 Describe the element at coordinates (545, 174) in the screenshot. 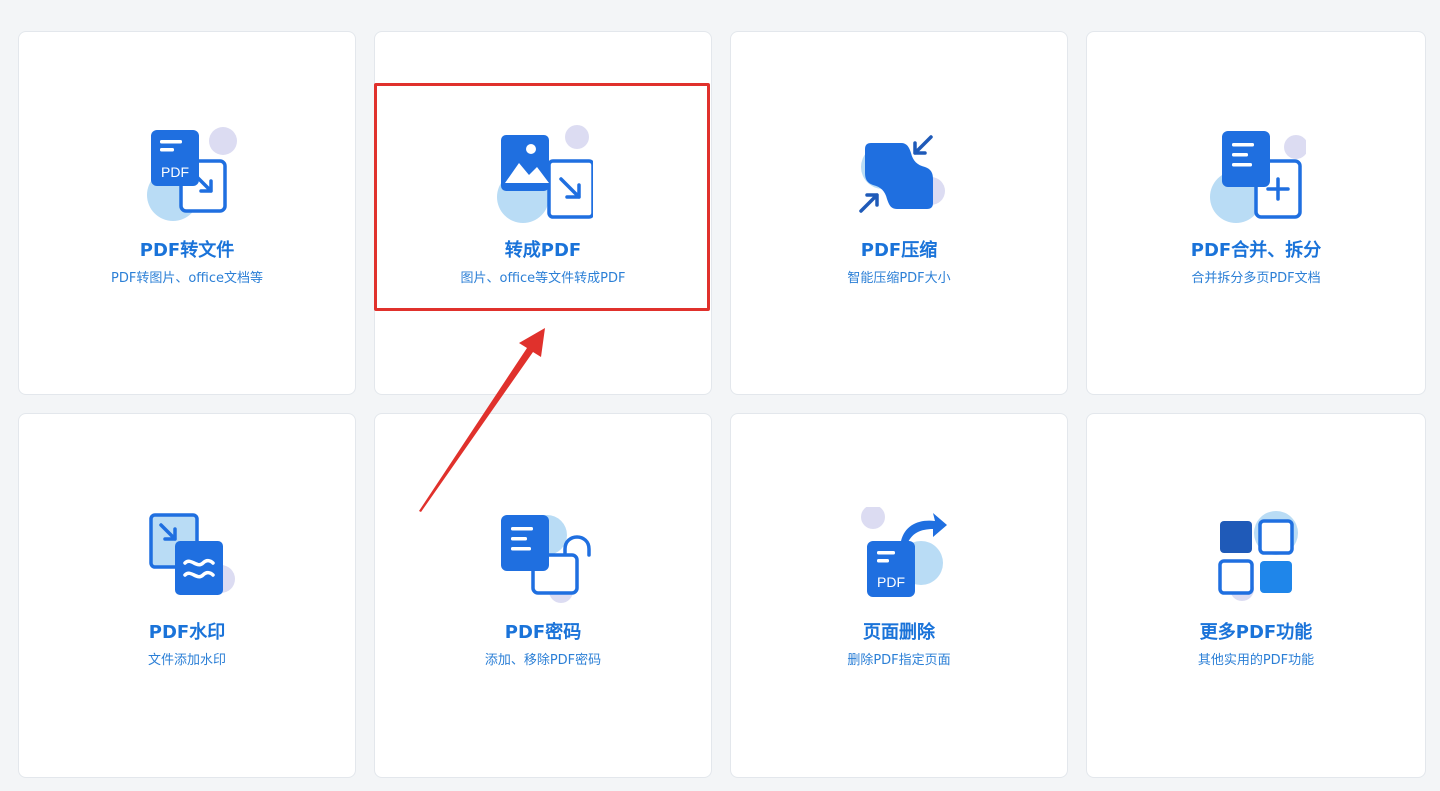

I see `to-pdf-icon` at that location.